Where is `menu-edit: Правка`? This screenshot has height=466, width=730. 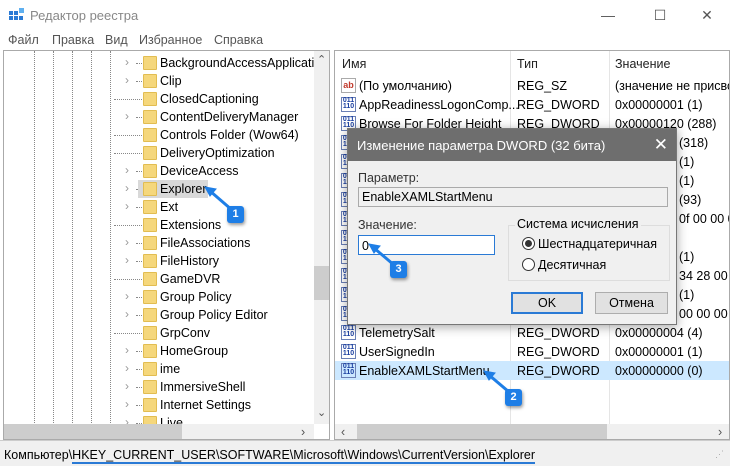
menu-edit: Правка is located at coordinates (73, 40).